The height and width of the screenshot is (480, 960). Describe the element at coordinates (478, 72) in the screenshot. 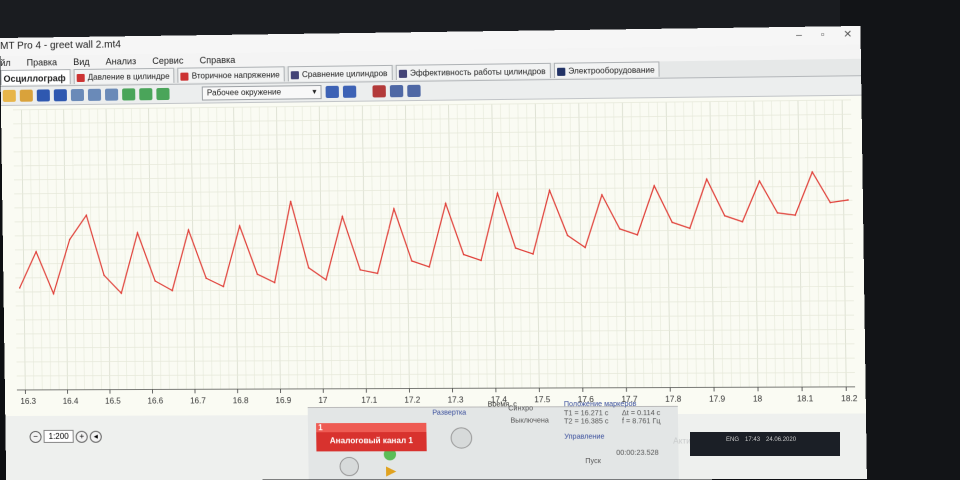

I see `tab-label: Эффективность работы цилиндров` at that location.